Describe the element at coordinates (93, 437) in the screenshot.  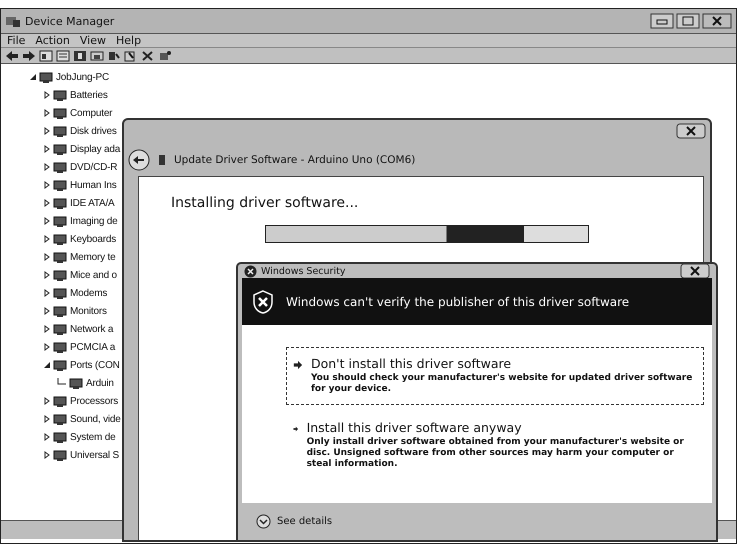
I see `tree-item: System de` at that location.